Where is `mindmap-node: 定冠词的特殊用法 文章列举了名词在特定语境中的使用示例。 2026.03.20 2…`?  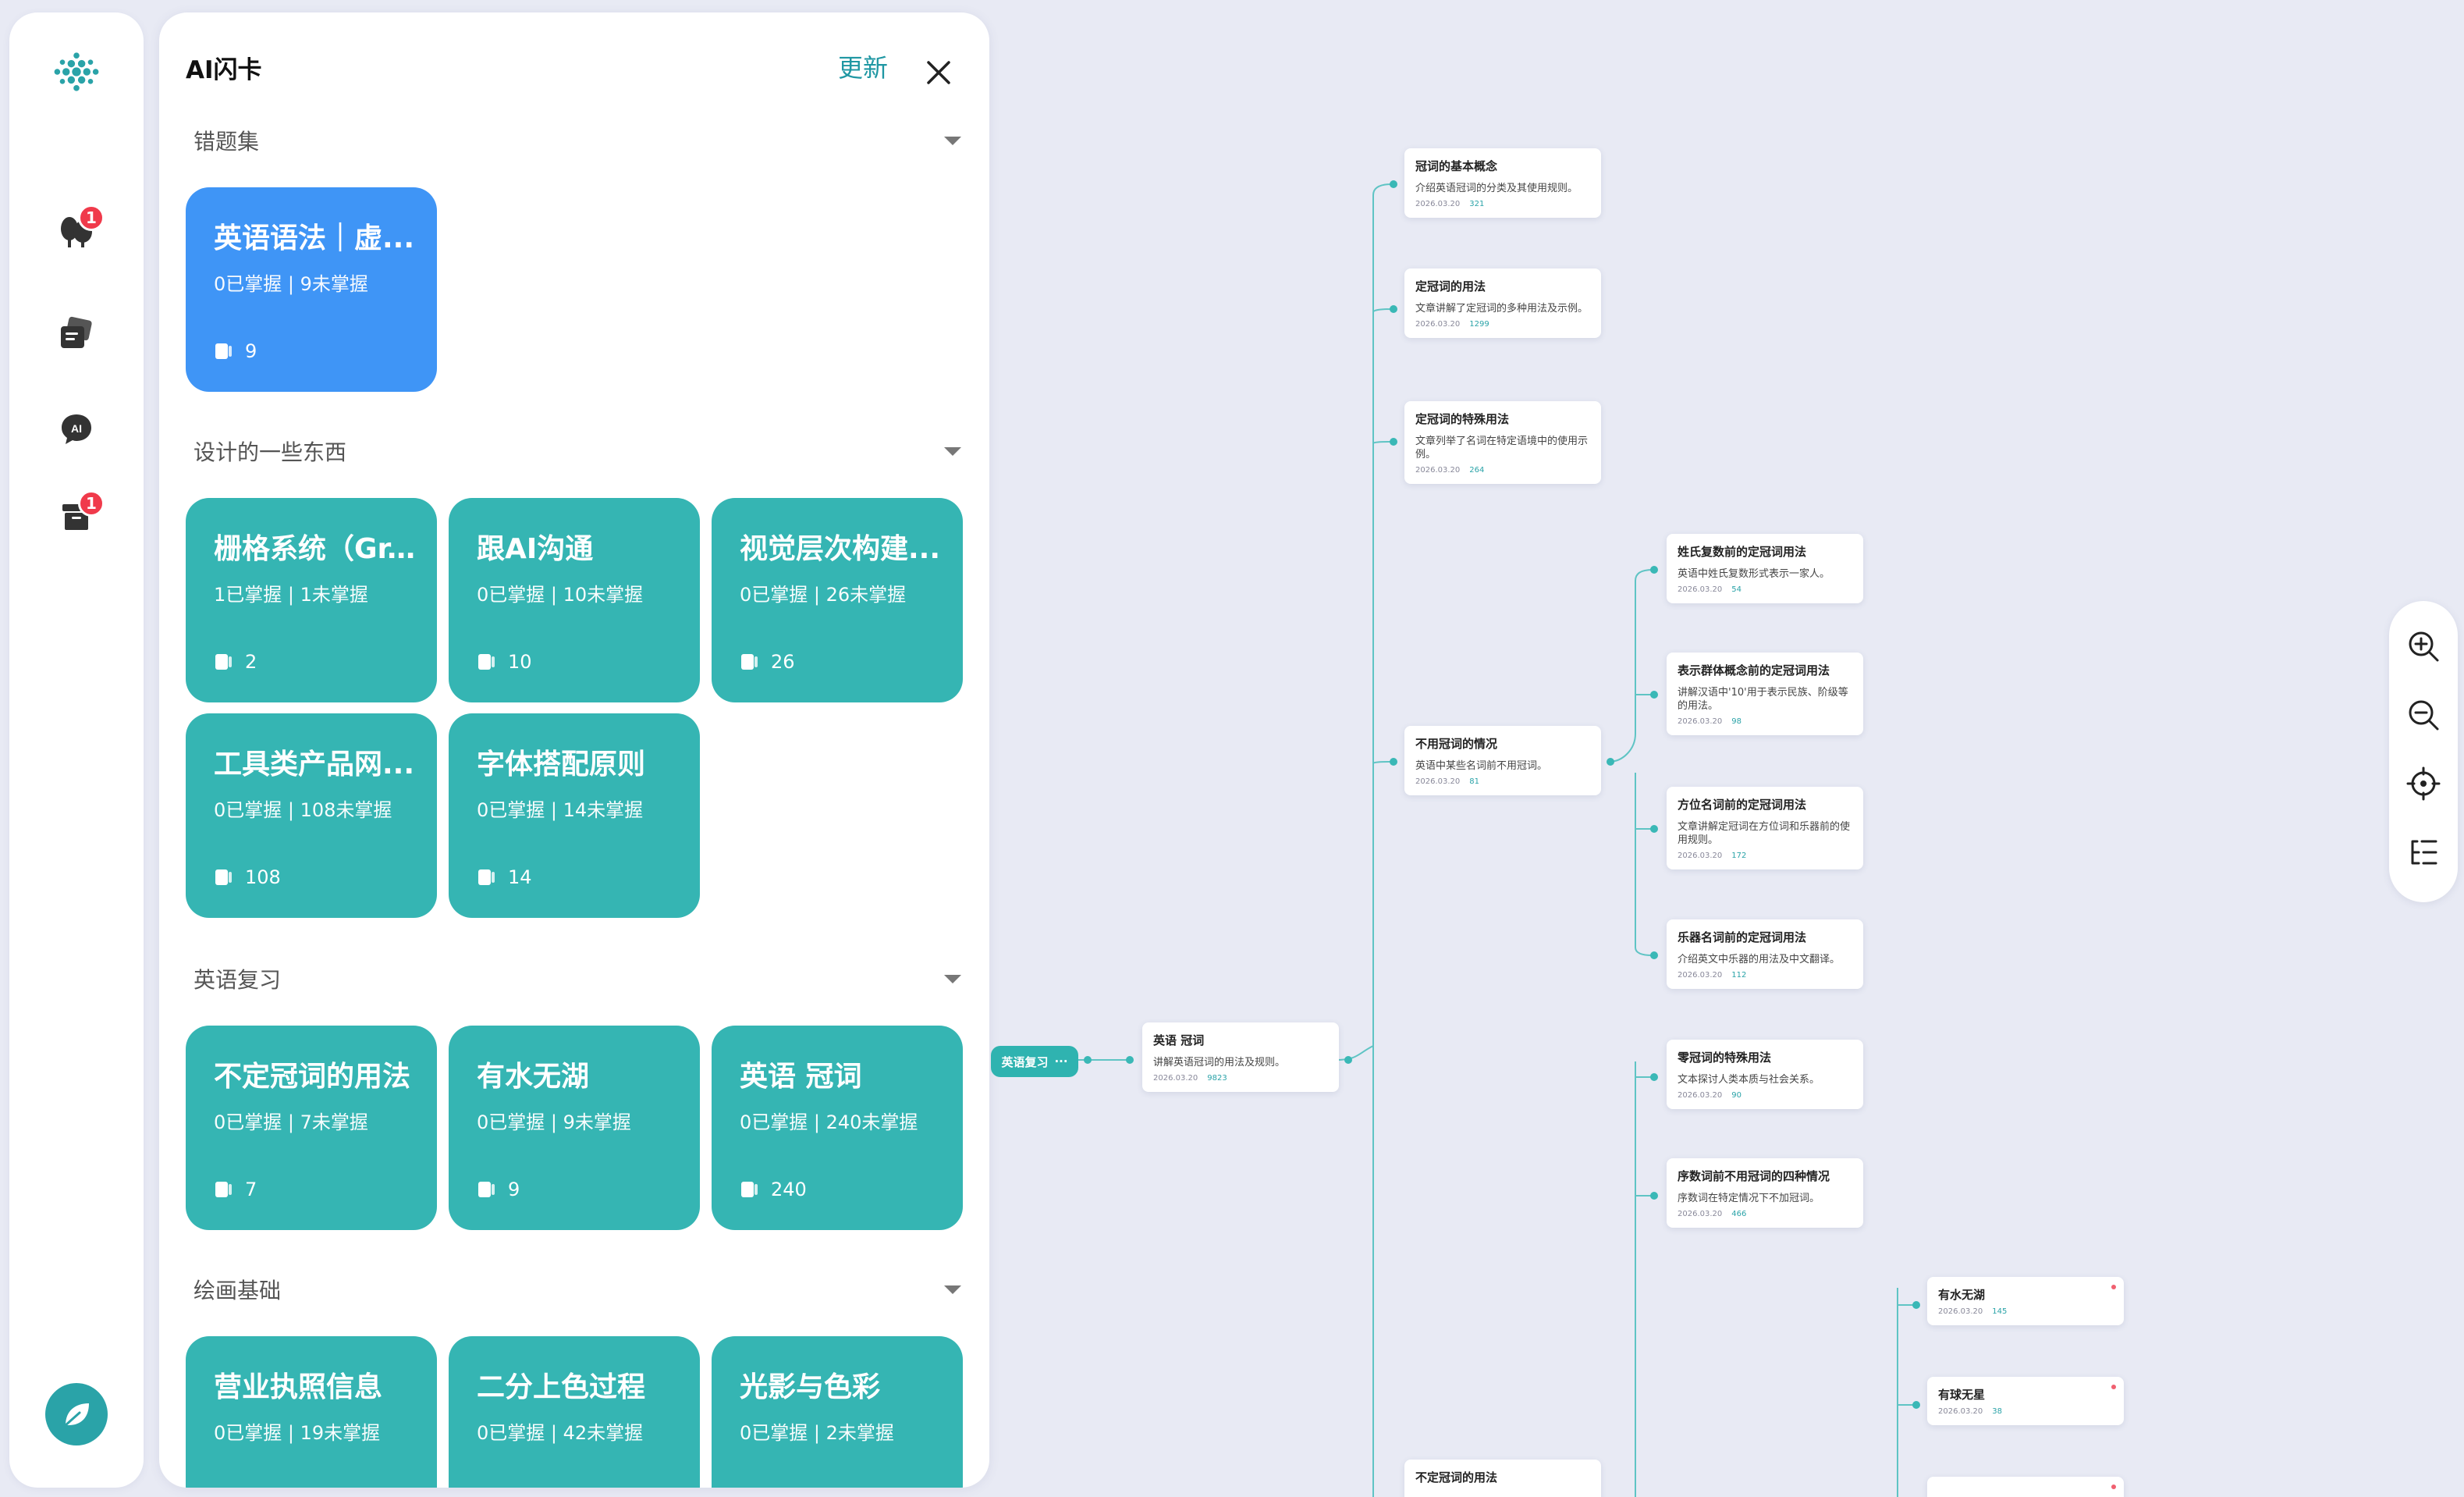
mindmap-node: 定冠词的特殊用法 文章列举了名词在特定语境中的使用示例。 2026.03.20 2… is located at coordinates (1502, 443).